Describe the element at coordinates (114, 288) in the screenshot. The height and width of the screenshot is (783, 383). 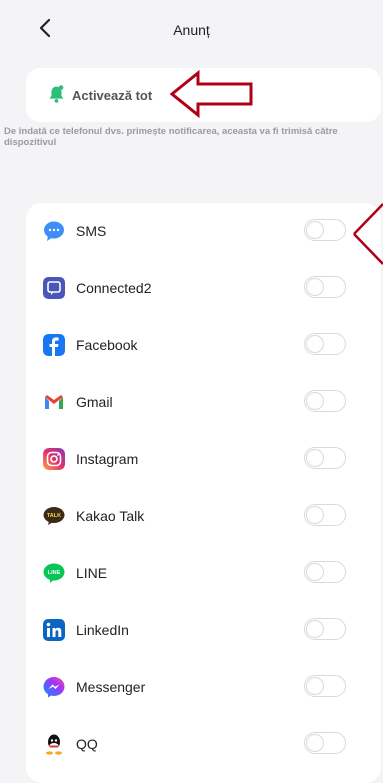
I see `app-label: Connected2` at that location.